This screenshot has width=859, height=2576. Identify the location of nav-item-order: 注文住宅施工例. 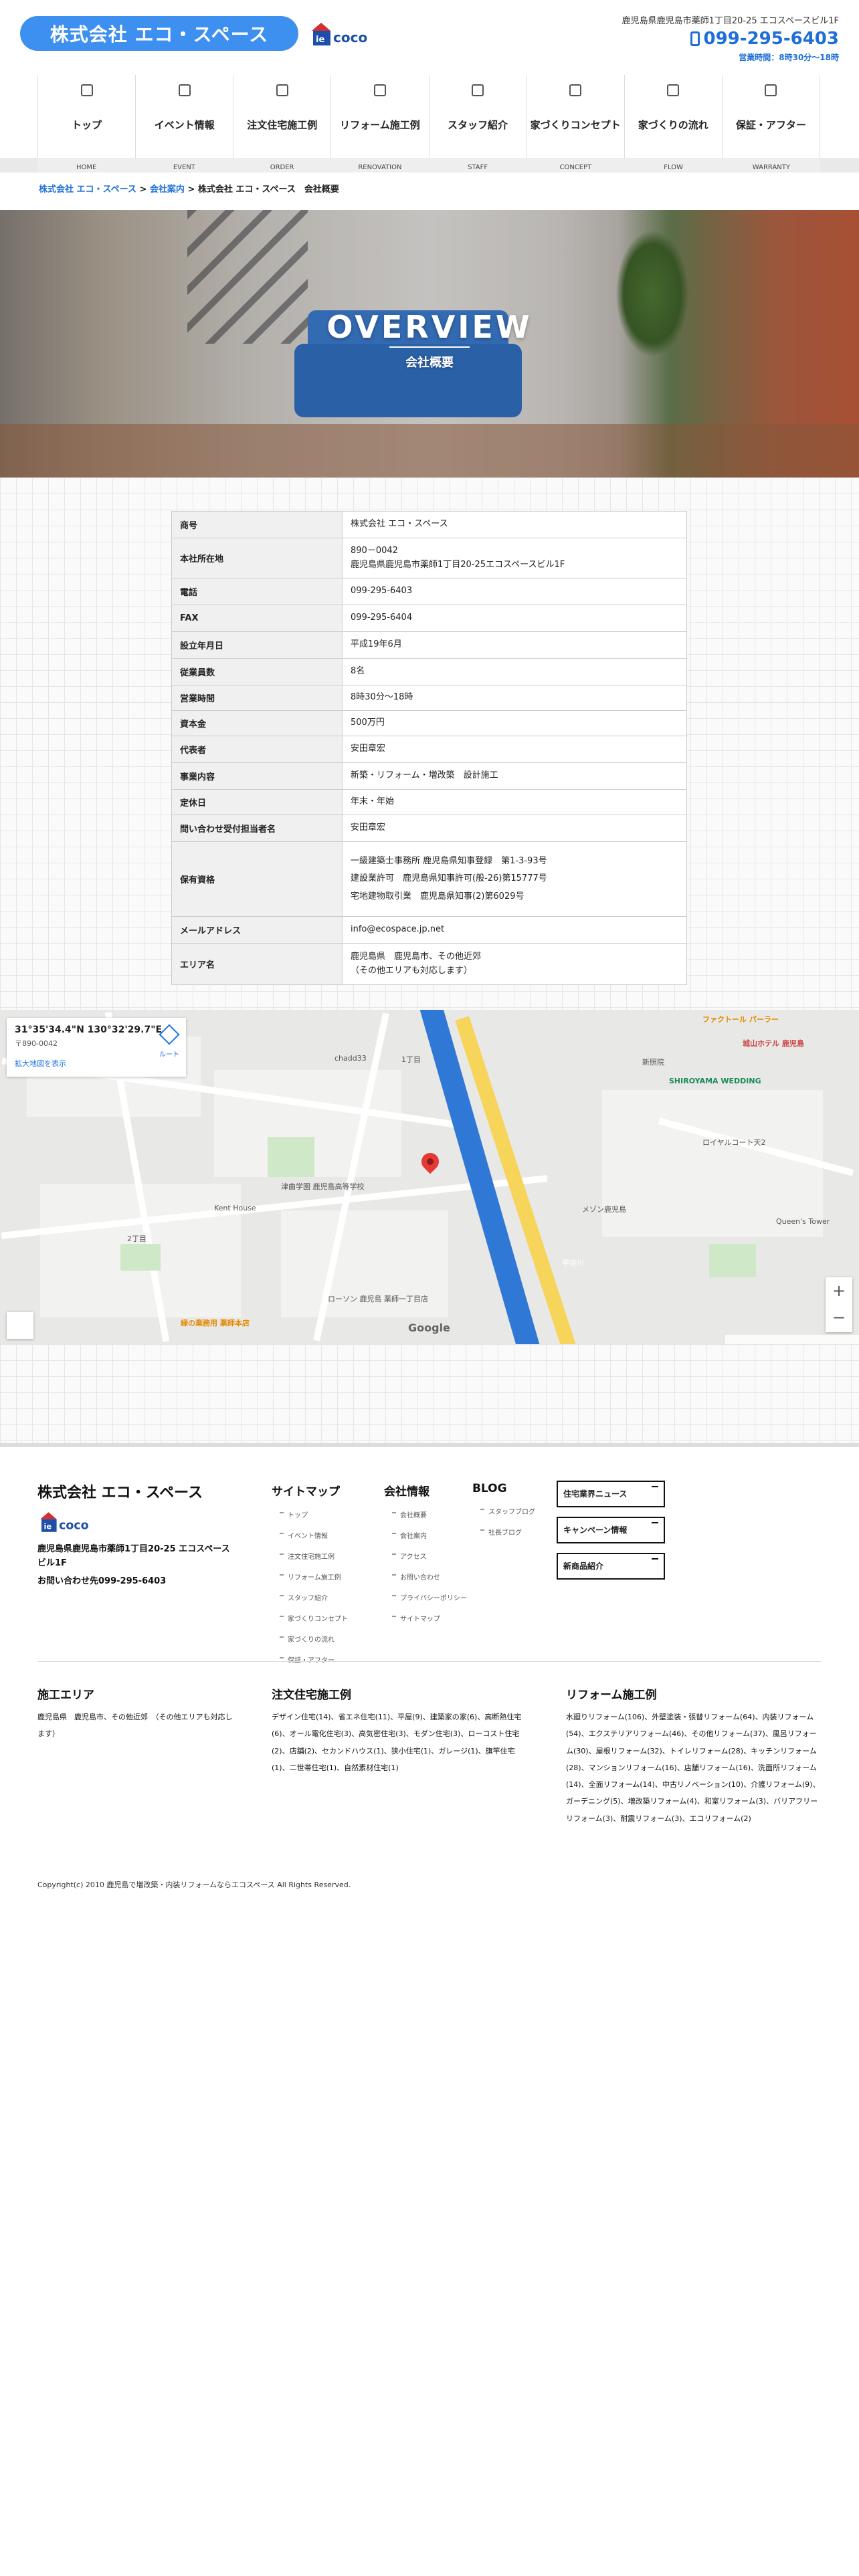
(282, 116).